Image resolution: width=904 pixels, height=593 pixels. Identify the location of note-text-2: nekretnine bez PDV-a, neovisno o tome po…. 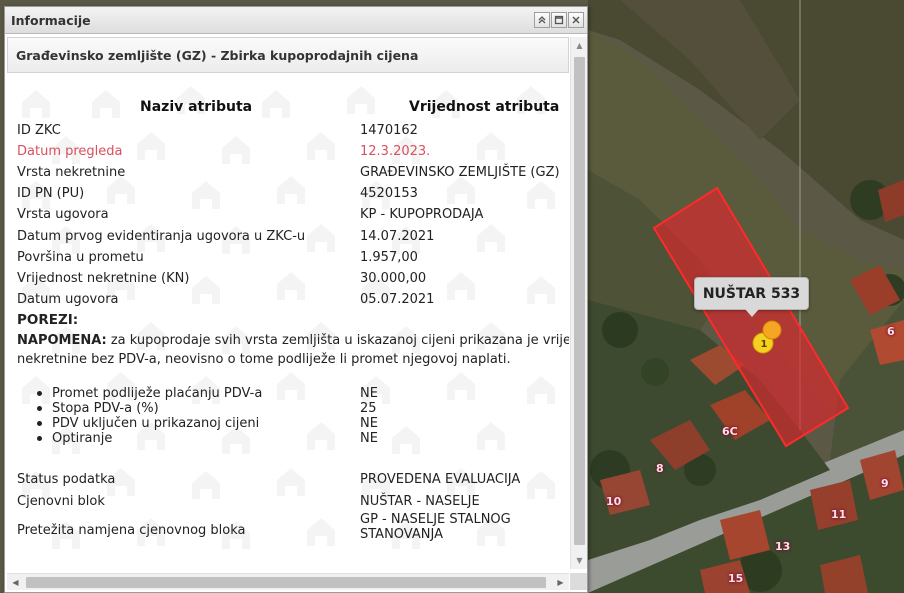
(264, 359).